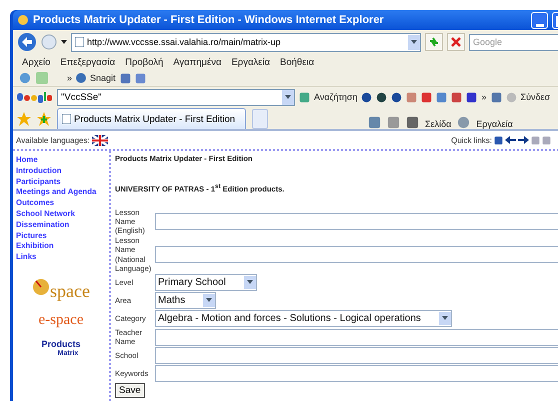  What do you see at coordinates (176, 97) in the screenshot?
I see `google-search-field: "VccSSe"` at bounding box center [176, 97].